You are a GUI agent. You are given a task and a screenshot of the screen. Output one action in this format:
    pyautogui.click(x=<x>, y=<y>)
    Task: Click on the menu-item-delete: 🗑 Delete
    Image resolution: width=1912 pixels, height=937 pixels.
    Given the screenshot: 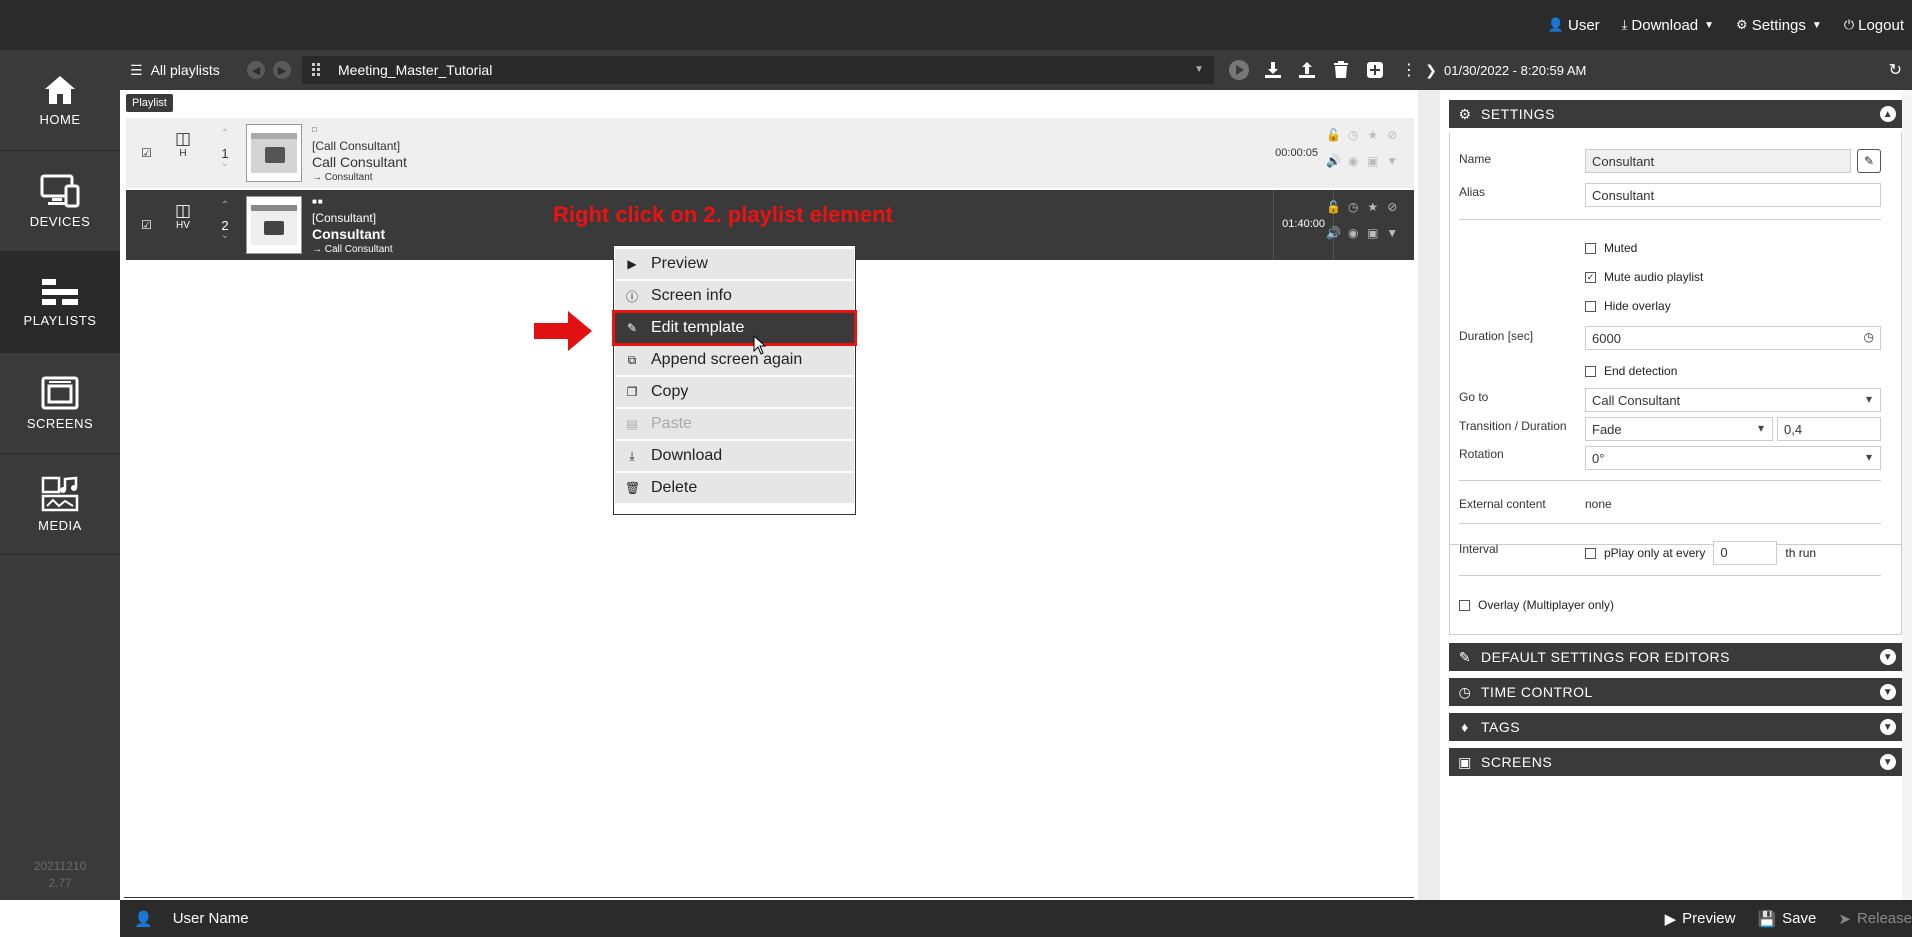 What is the action you would take?
    pyautogui.click(x=734, y=488)
    